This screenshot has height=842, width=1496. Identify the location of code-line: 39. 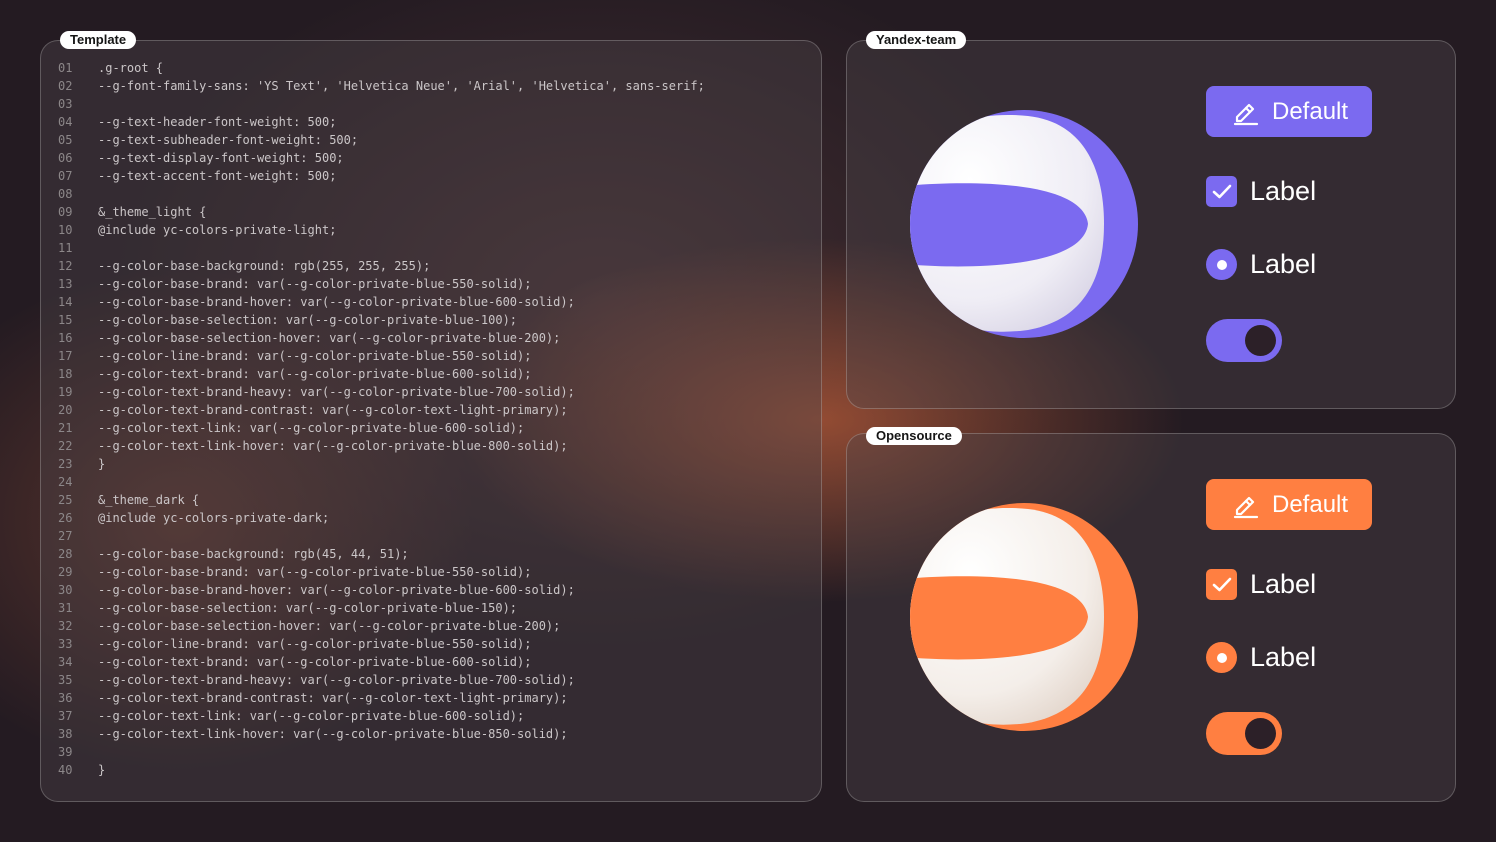
(381, 752).